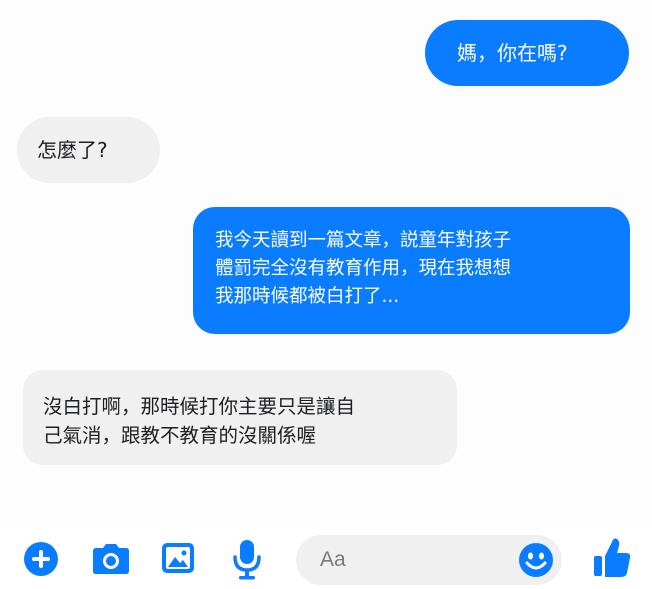 The image size is (652, 589). Describe the element at coordinates (72, 150) in the screenshot. I see `message-text: 怎麼了?` at that location.